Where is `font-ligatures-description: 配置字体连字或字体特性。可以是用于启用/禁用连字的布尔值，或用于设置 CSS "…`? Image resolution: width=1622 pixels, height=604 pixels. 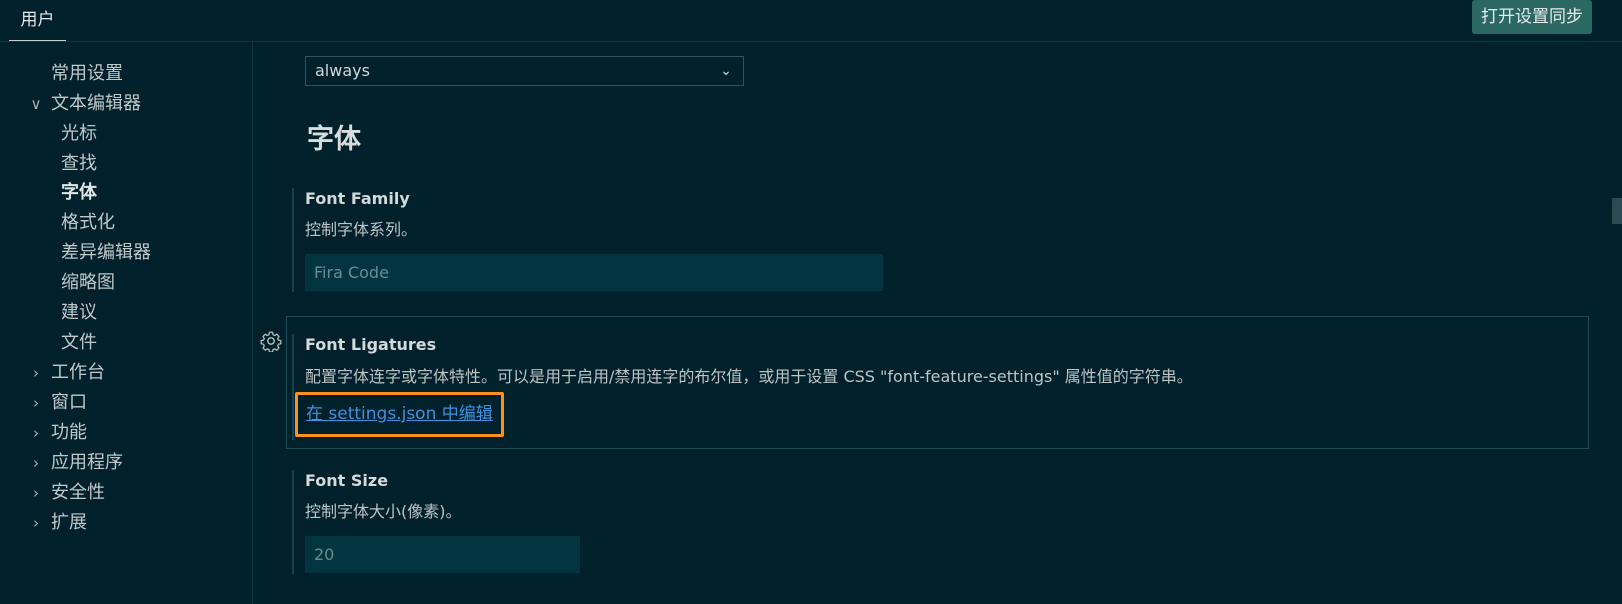
font-ligatures-description: 配置字体连字或字体特性。可以是用于启用/禁用连字的布尔值，或用于设置 CSS "… is located at coordinates (749, 376).